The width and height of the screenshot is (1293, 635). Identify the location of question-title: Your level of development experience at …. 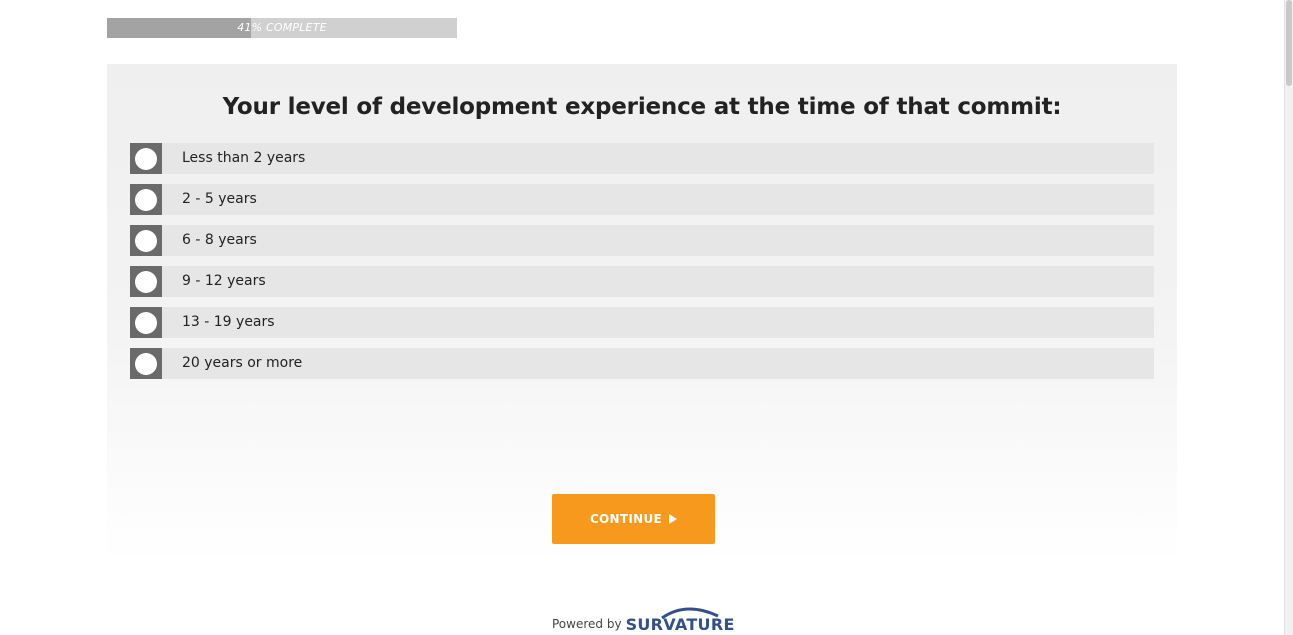
(642, 107).